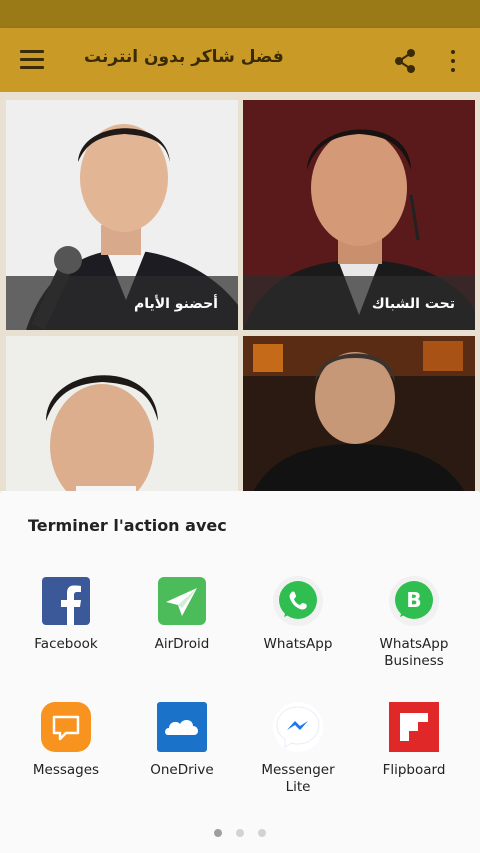 This screenshot has width=480, height=853. Describe the element at coordinates (240, 14) in the screenshot. I see `status-bar` at that location.